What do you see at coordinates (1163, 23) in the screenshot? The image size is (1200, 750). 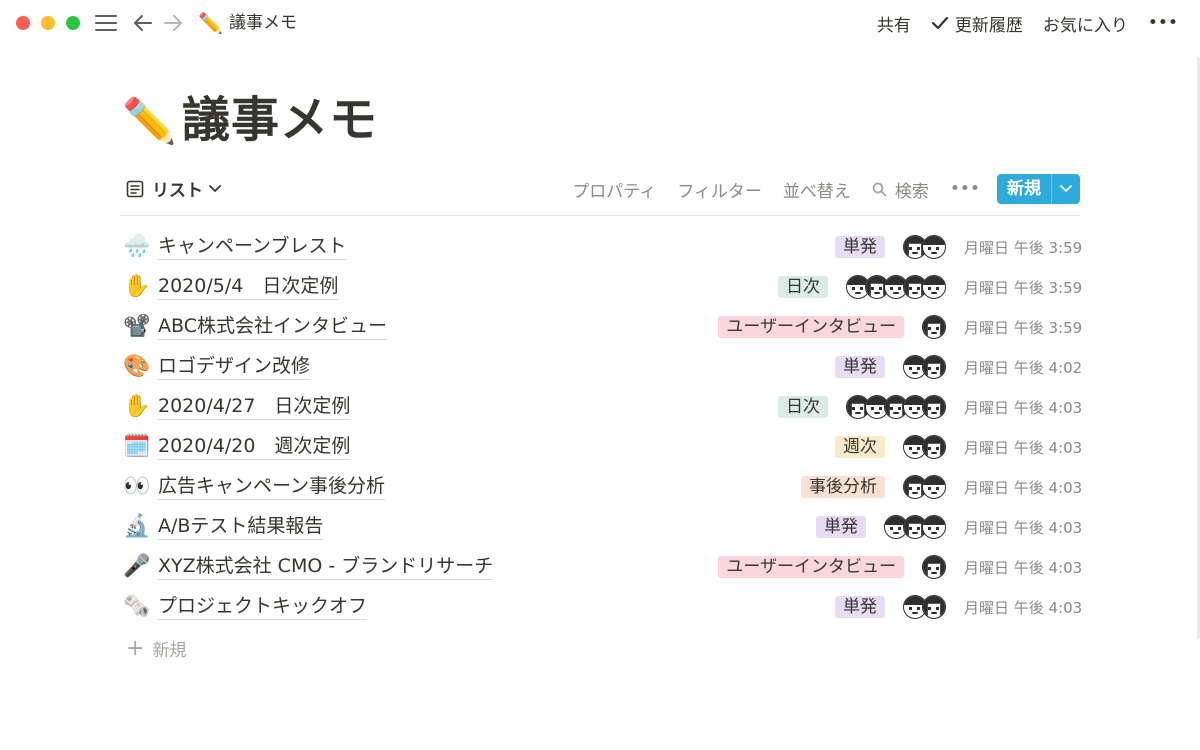 I see `more-options-button: •••` at bounding box center [1163, 23].